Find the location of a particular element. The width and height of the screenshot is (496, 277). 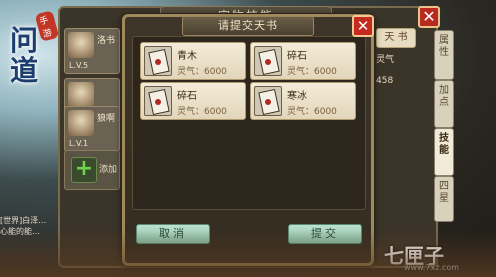

dialog-title: 请提交天书 is located at coordinates (248, 26).